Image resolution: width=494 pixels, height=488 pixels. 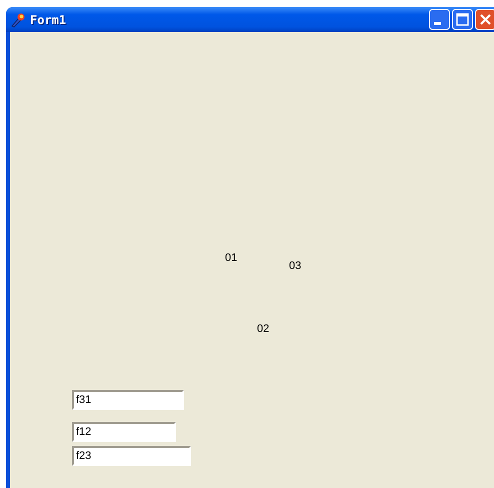 What do you see at coordinates (484, 19) in the screenshot?
I see `close-button` at bounding box center [484, 19].